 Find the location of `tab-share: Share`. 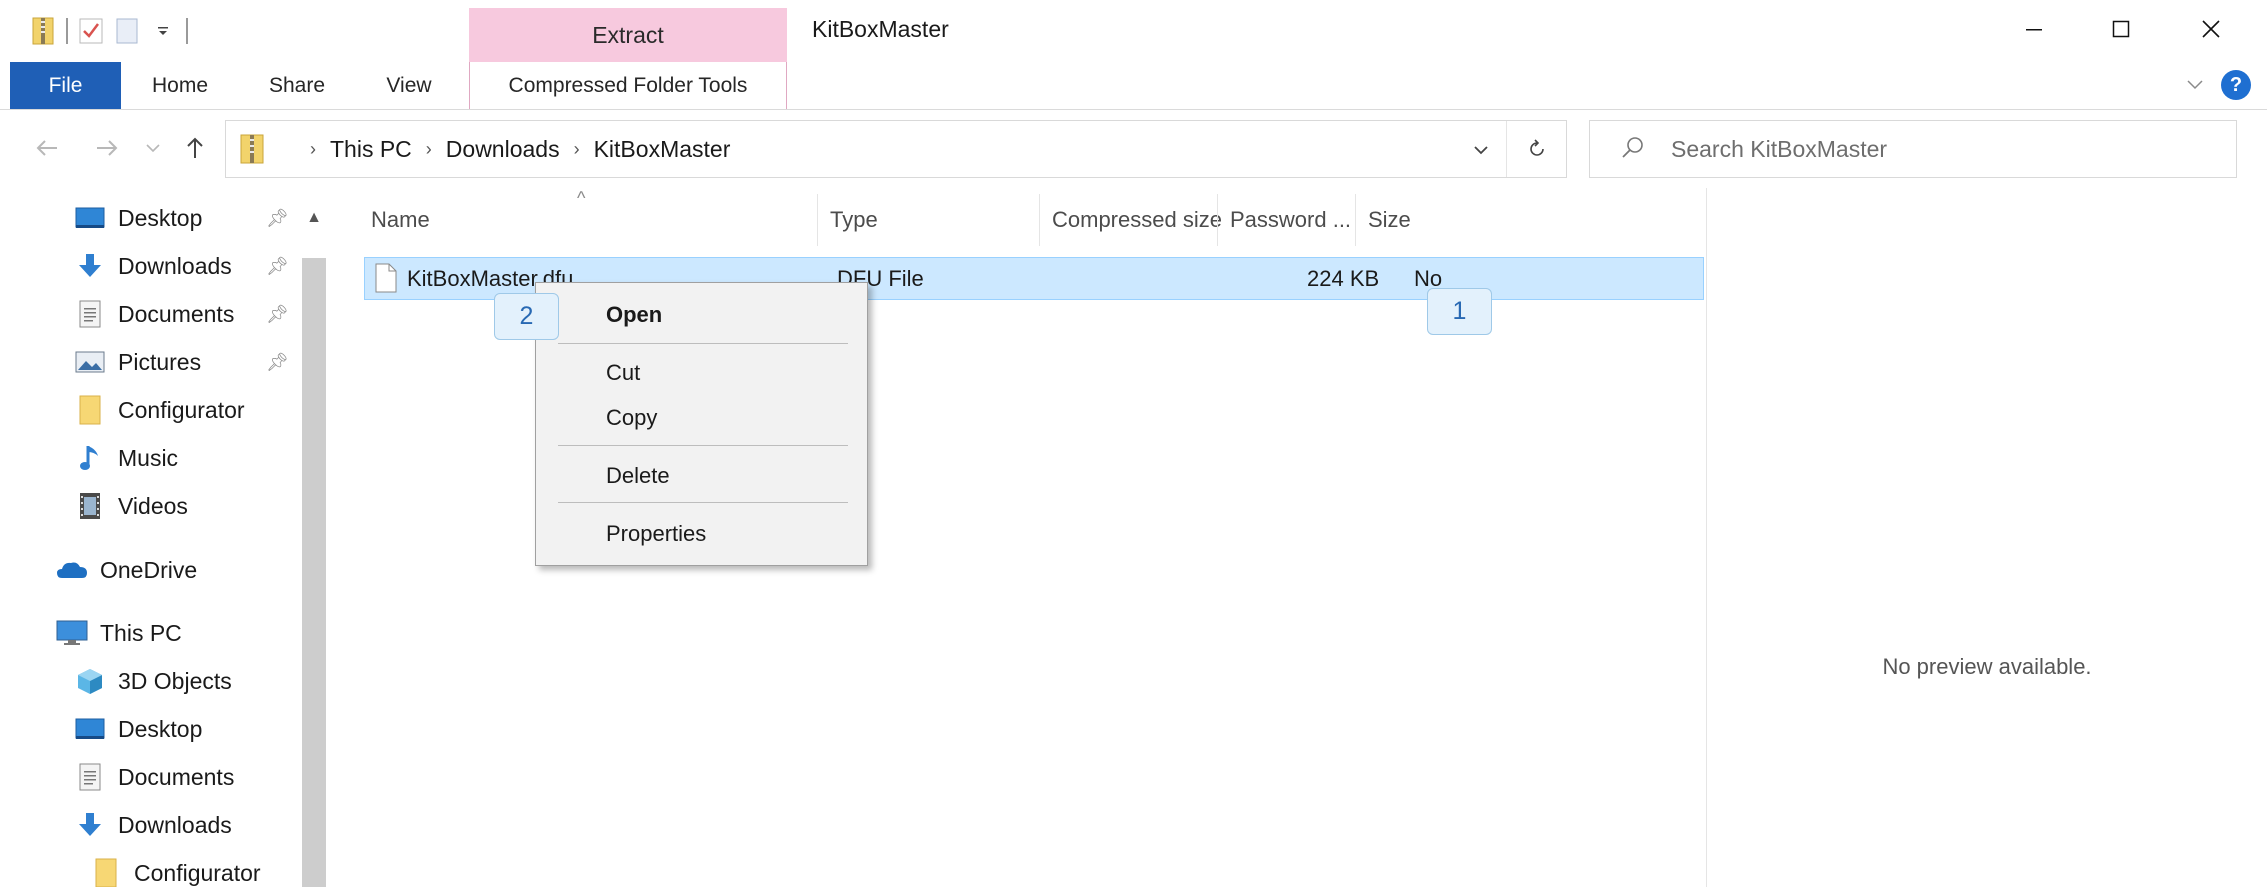

tab-share: Share is located at coordinates (297, 85).